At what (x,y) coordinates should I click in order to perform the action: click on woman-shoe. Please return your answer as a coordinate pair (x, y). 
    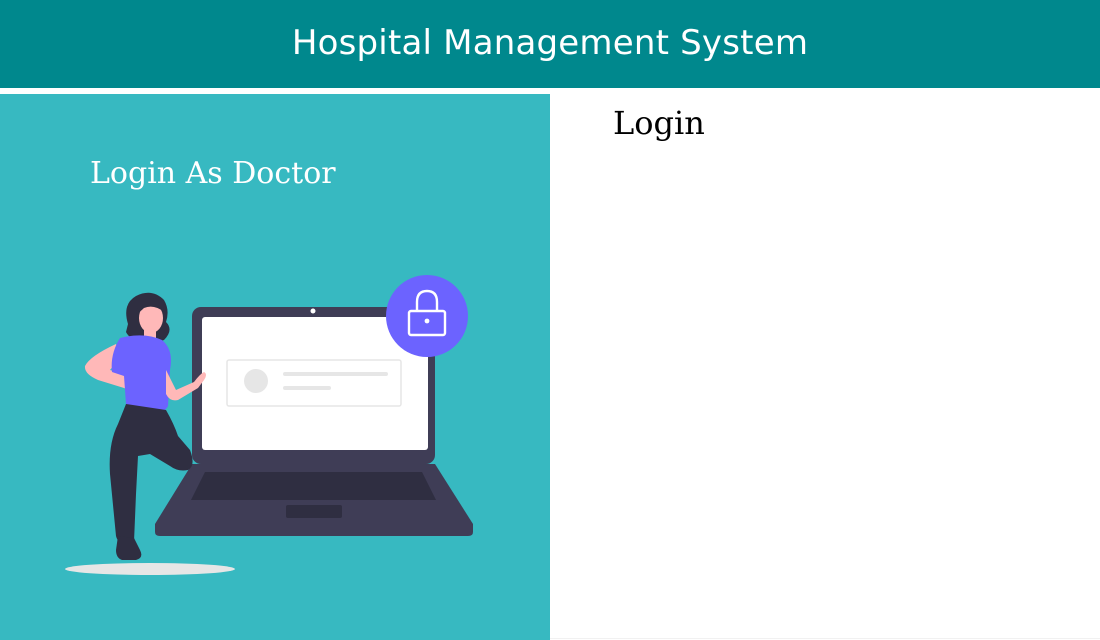
    Looking at the image, I should click on (129, 548).